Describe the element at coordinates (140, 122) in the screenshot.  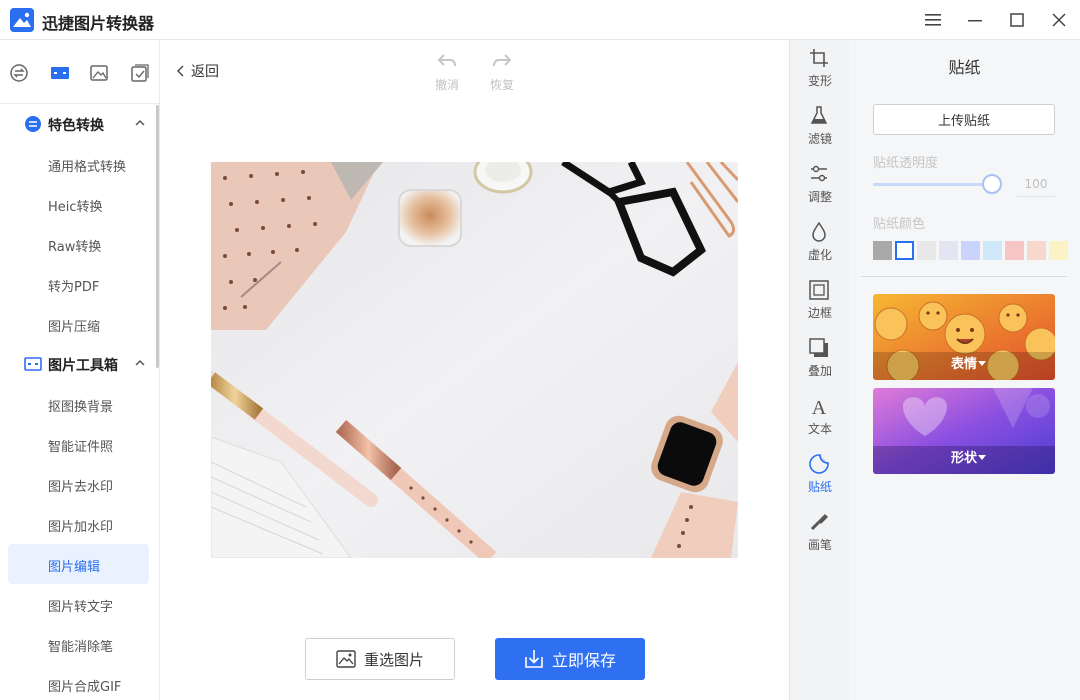
I see `chevron-up-icon` at that location.